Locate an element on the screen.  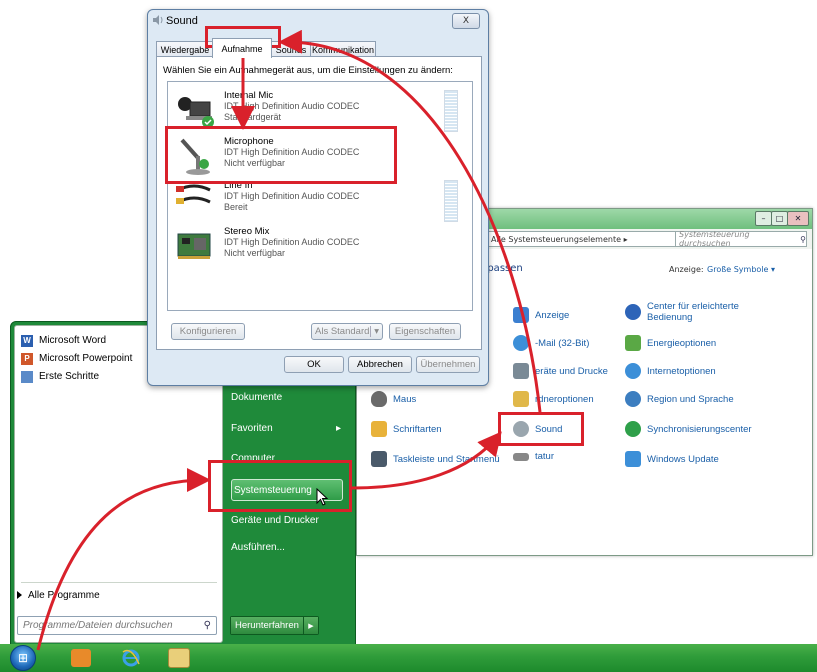
set-default-button: Als Standard ▾ is located at coordinates (347, 331).